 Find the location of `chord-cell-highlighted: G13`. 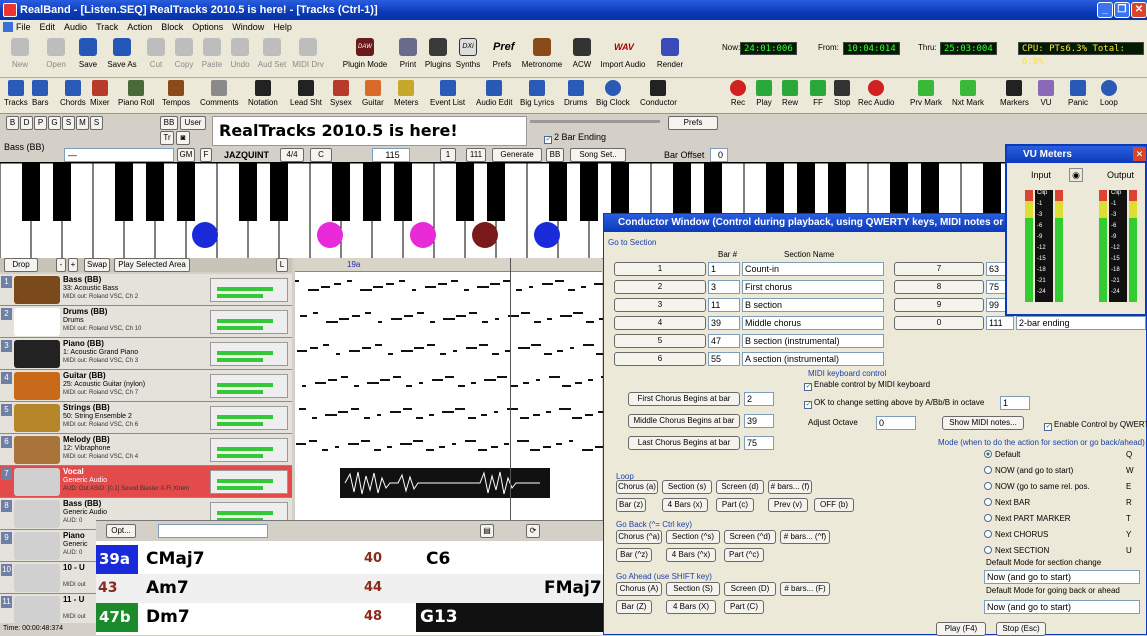

chord-cell-highlighted: G13 is located at coordinates (513, 617).